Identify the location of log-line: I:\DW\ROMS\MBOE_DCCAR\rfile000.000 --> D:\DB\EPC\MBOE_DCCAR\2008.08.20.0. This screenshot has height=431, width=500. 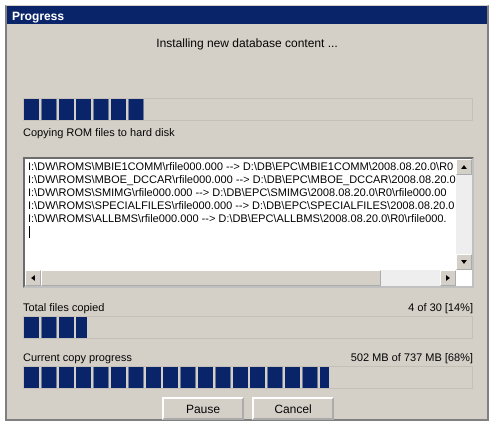
(240, 180).